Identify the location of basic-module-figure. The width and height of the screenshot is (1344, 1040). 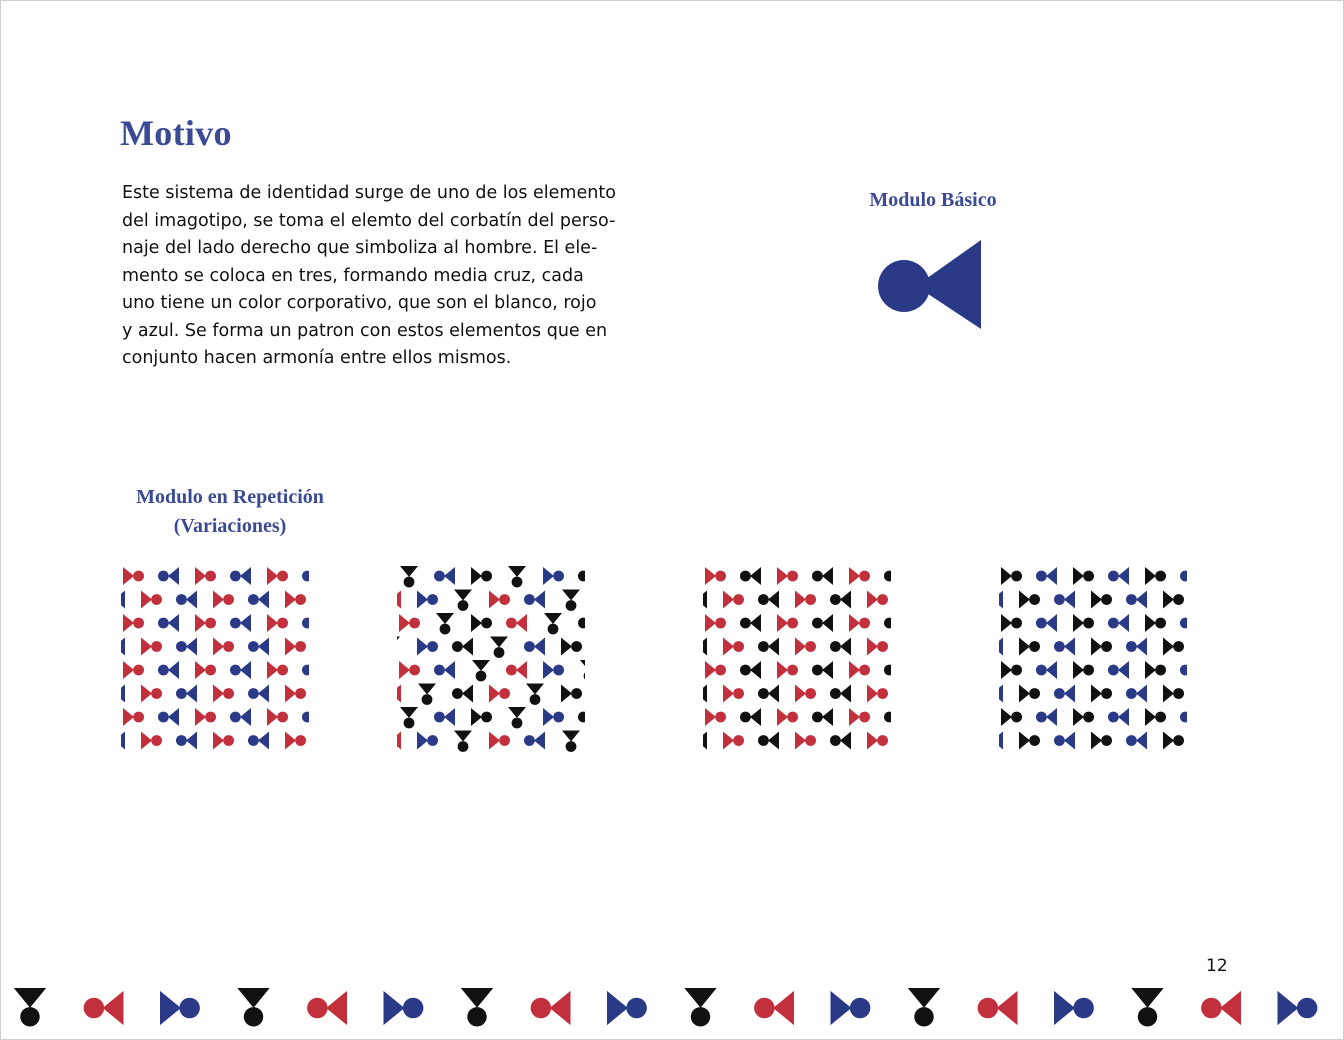
(928, 285).